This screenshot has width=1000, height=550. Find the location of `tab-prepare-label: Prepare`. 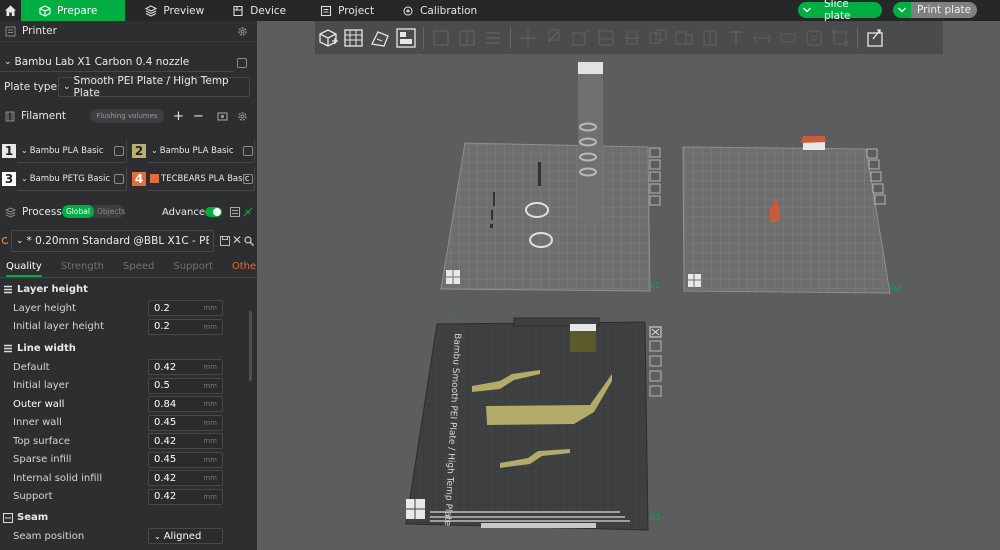

tab-prepare-label: Prepare is located at coordinates (77, 10).